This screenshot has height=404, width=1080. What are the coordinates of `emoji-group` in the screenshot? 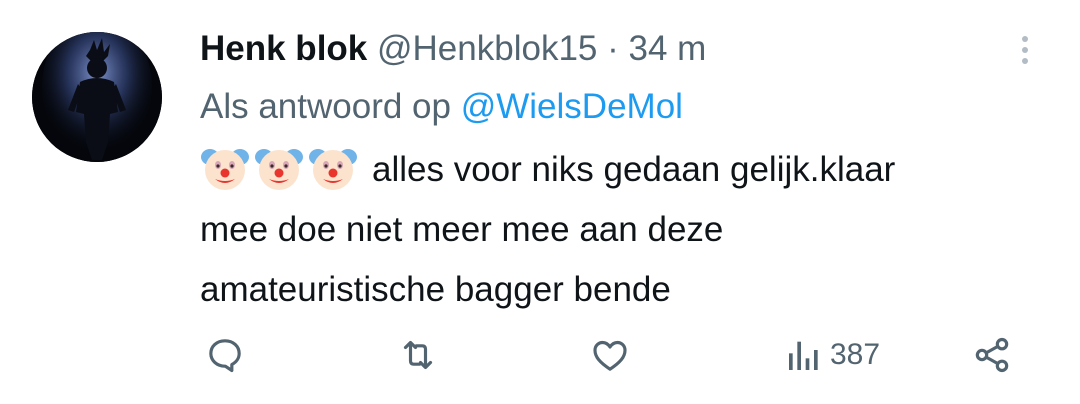 It's located at (279, 168).